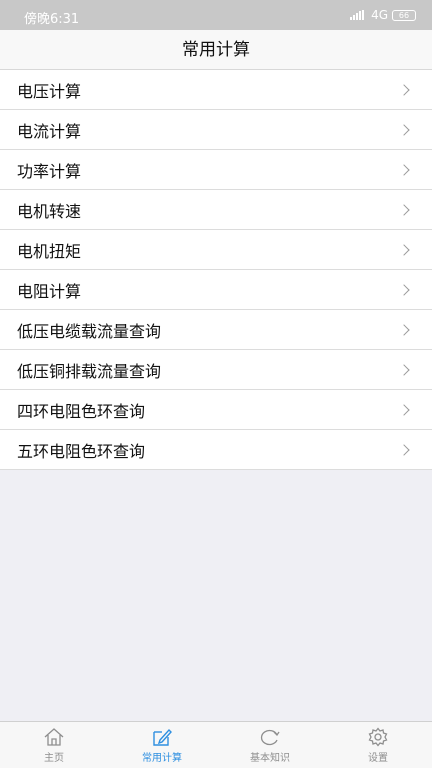 The image size is (432, 768). I want to click on menu-item-label: 电机转速, so click(49, 211).